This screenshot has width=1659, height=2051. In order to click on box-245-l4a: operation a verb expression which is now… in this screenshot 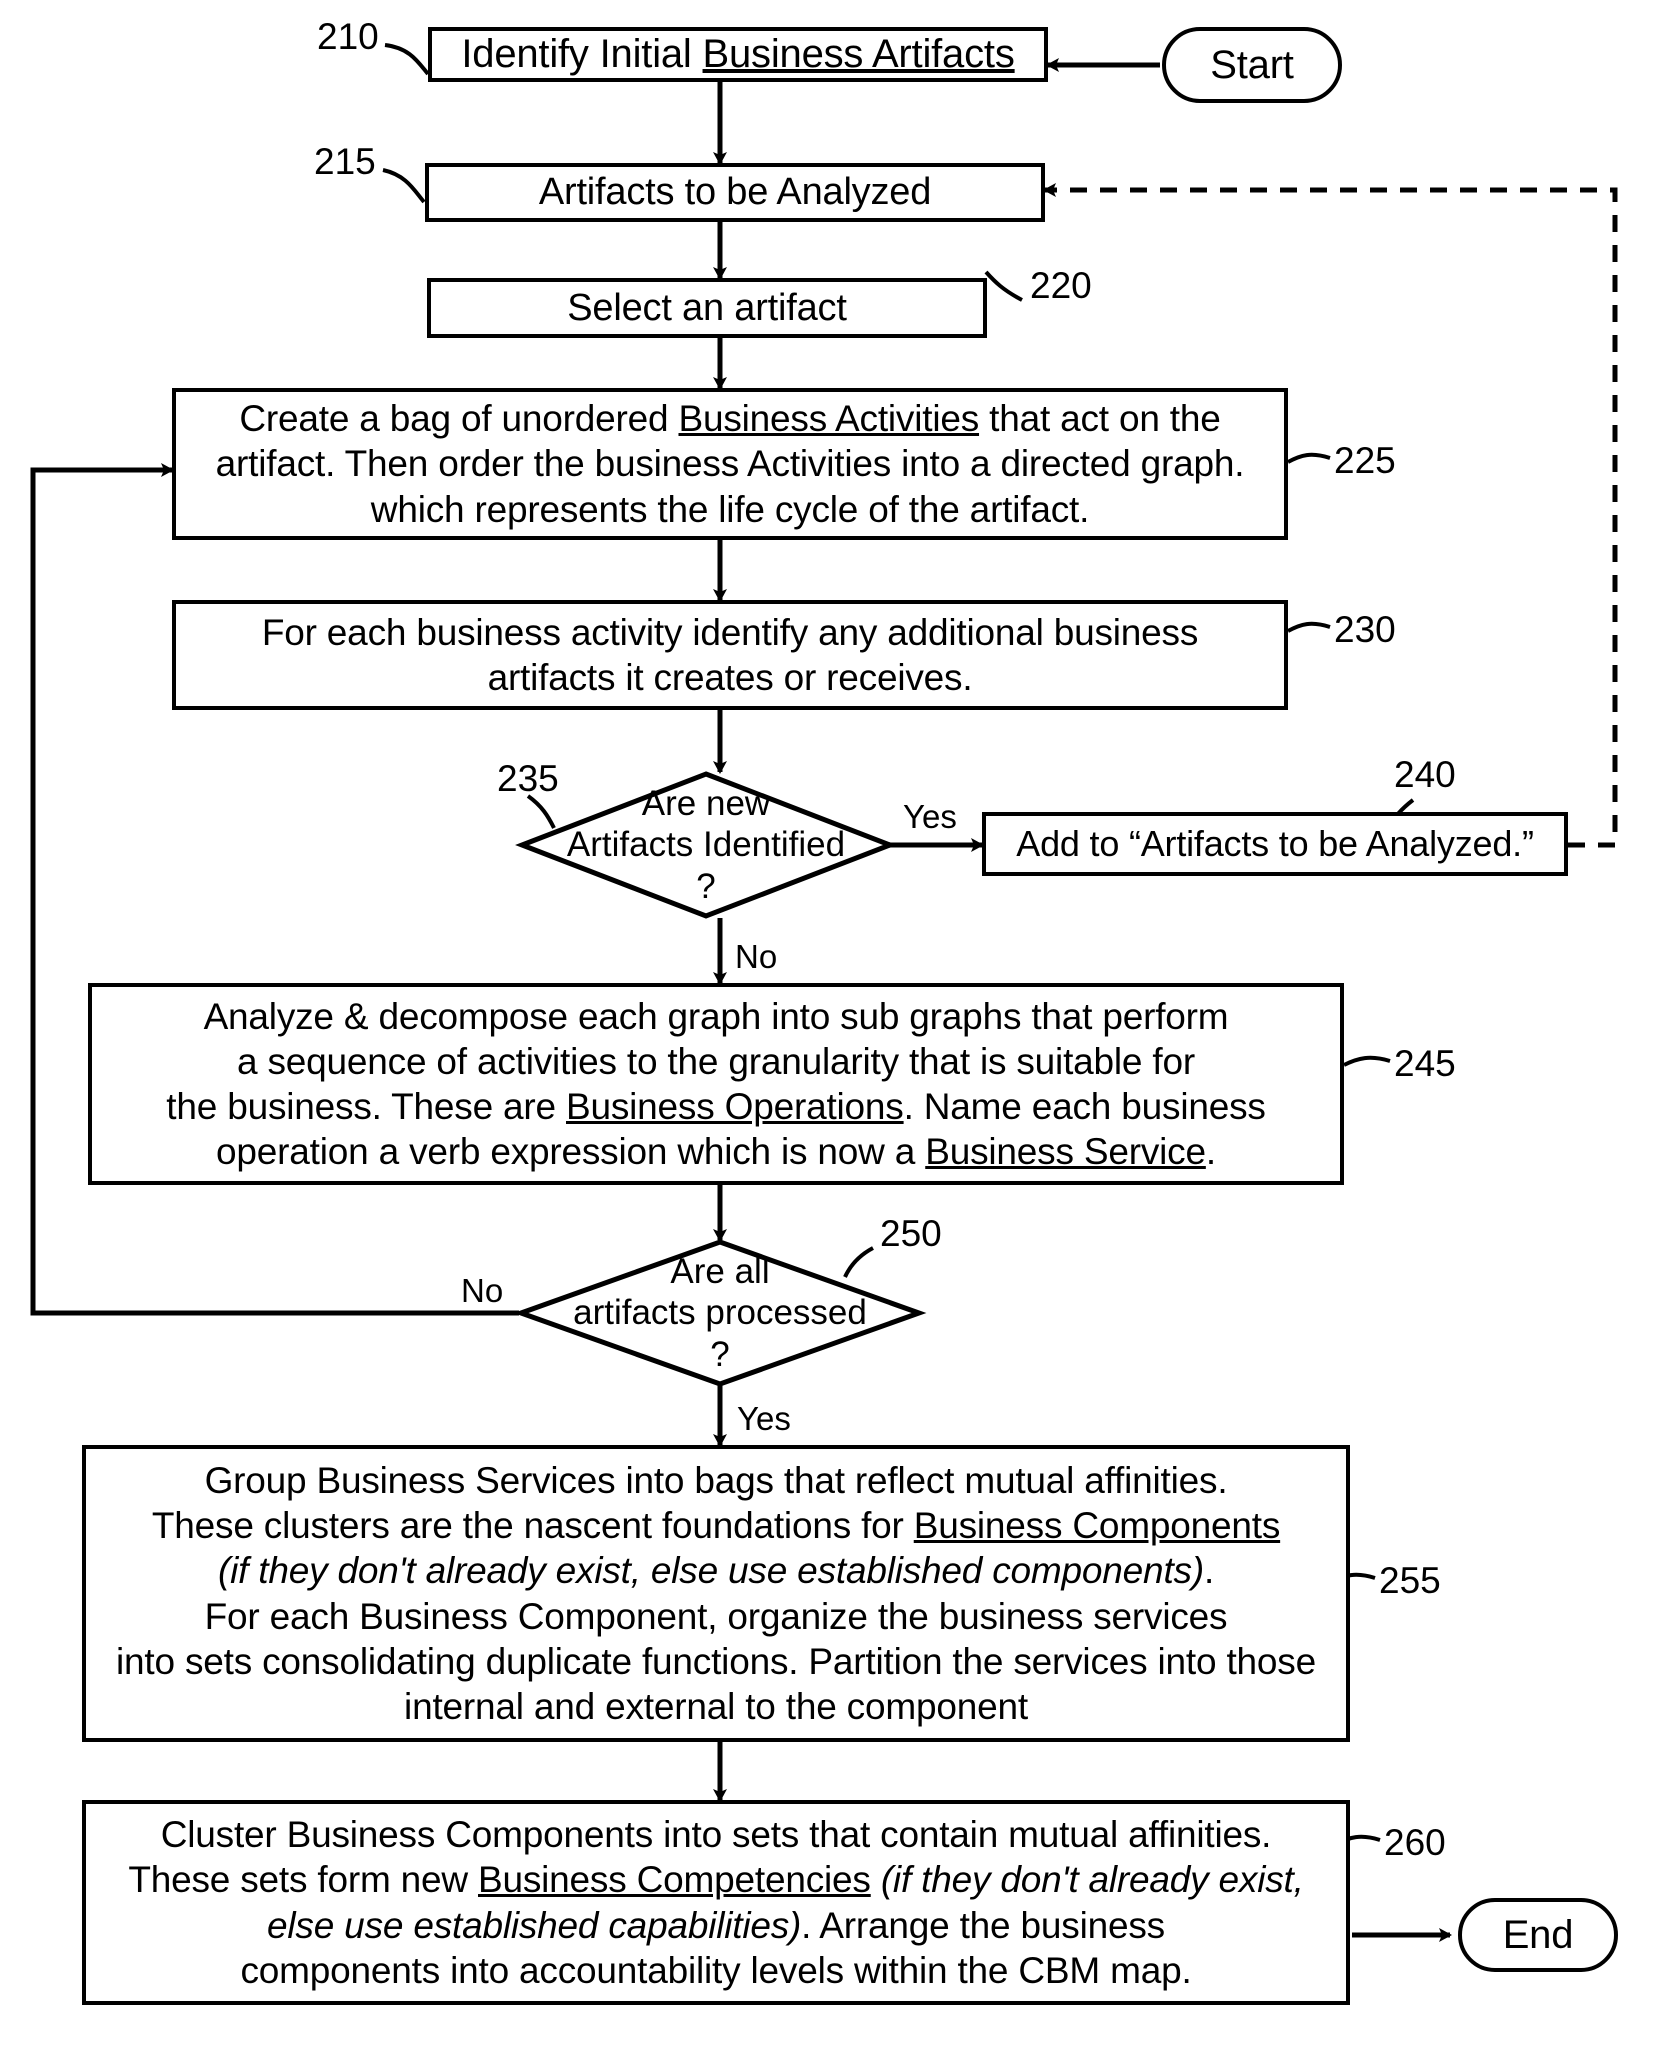, I will do `click(571, 1152)`.